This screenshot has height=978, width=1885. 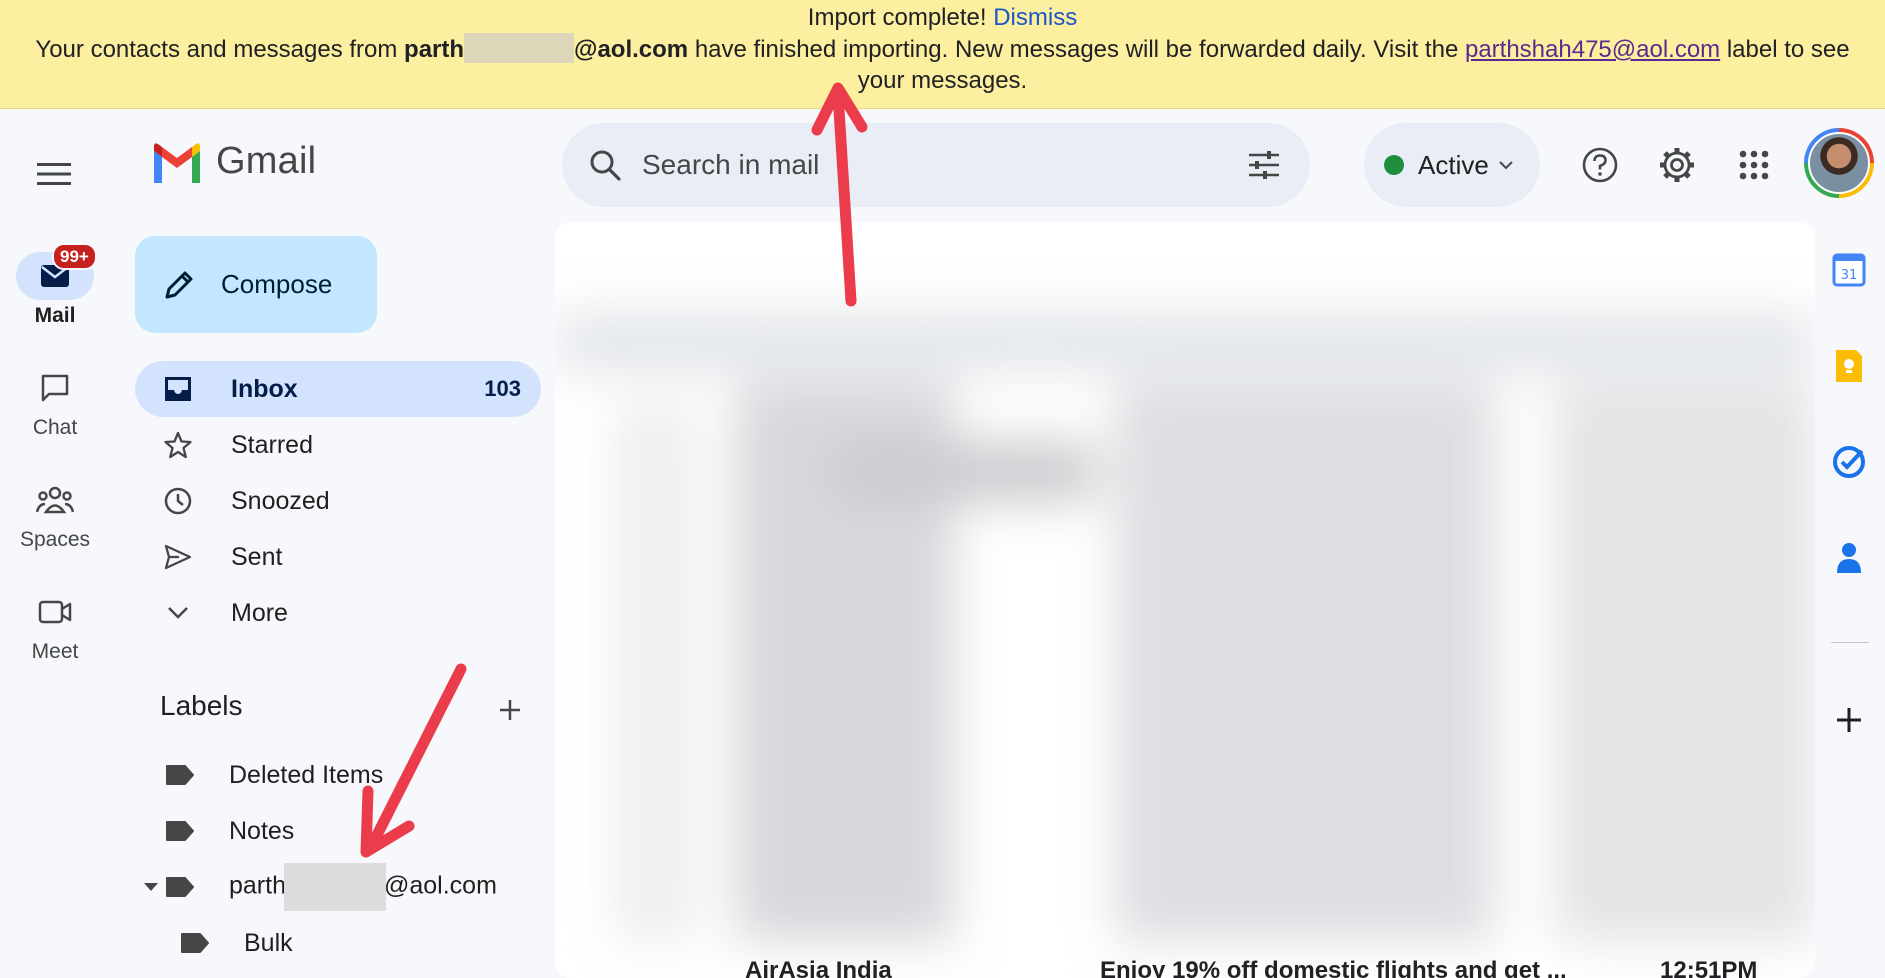 What do you see at coordinates (1850, 600) in the screenshot?
I see `side-panel: 31` at bounding box center [1850, 600].